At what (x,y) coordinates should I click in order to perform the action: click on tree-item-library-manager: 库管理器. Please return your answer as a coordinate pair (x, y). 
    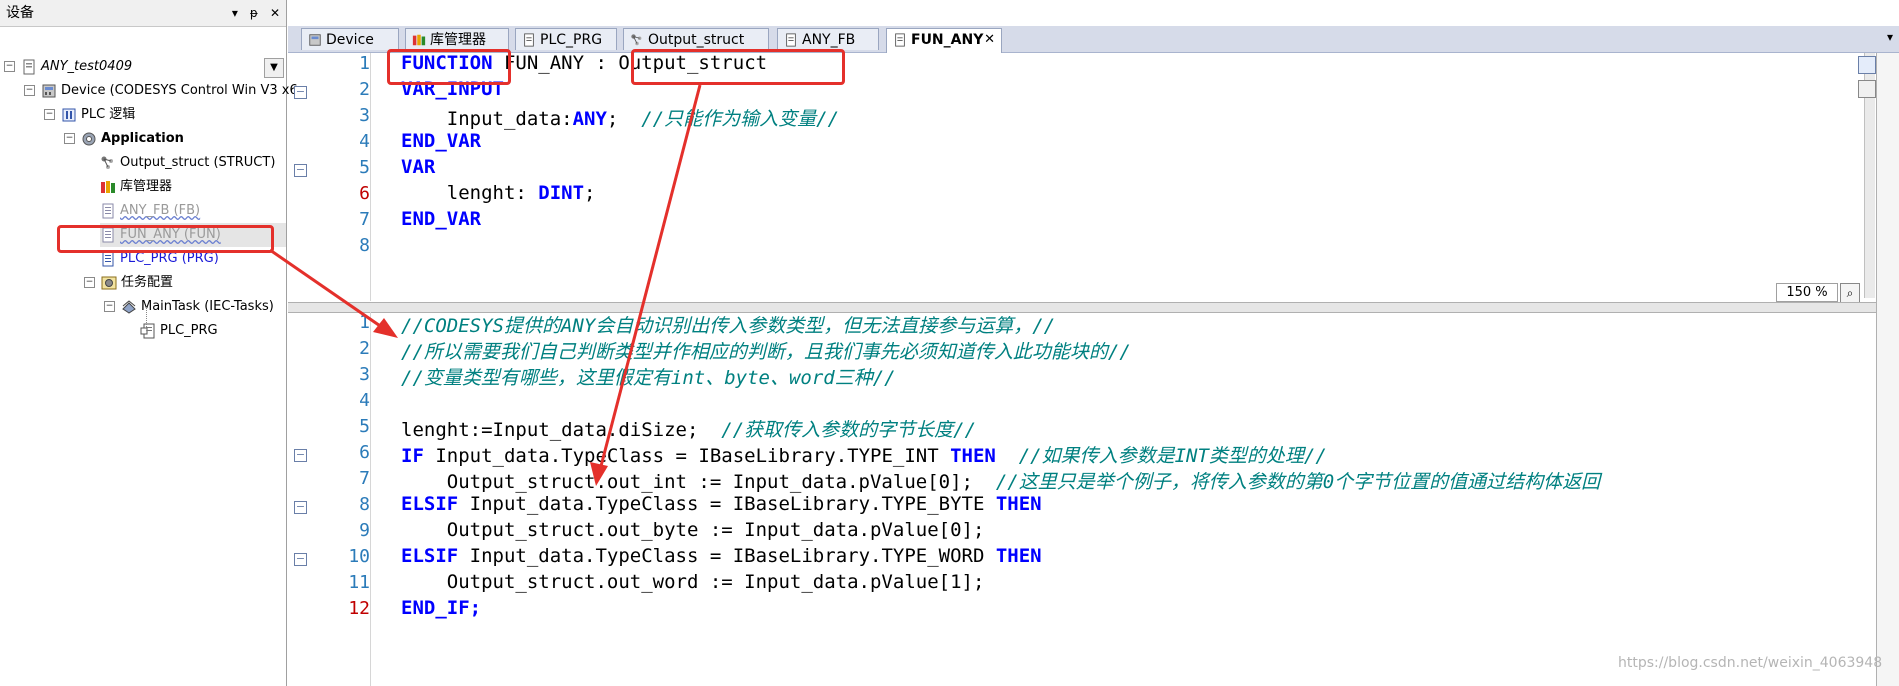
    Looking at the image, I should click on (136, 187).